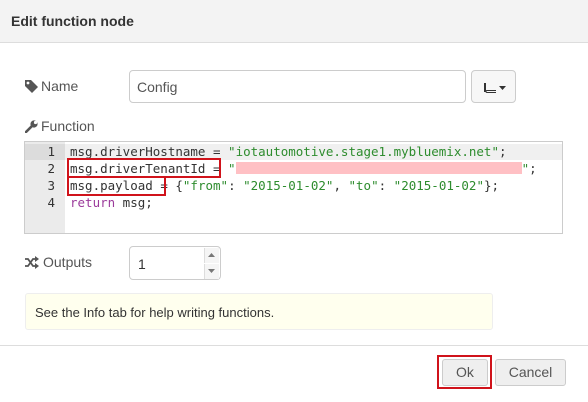 This screenshot has height=402, width=588. Describe the element at coordinates (175, 263) in the screenshot. I see `outputs-spinner: 1` at that location.